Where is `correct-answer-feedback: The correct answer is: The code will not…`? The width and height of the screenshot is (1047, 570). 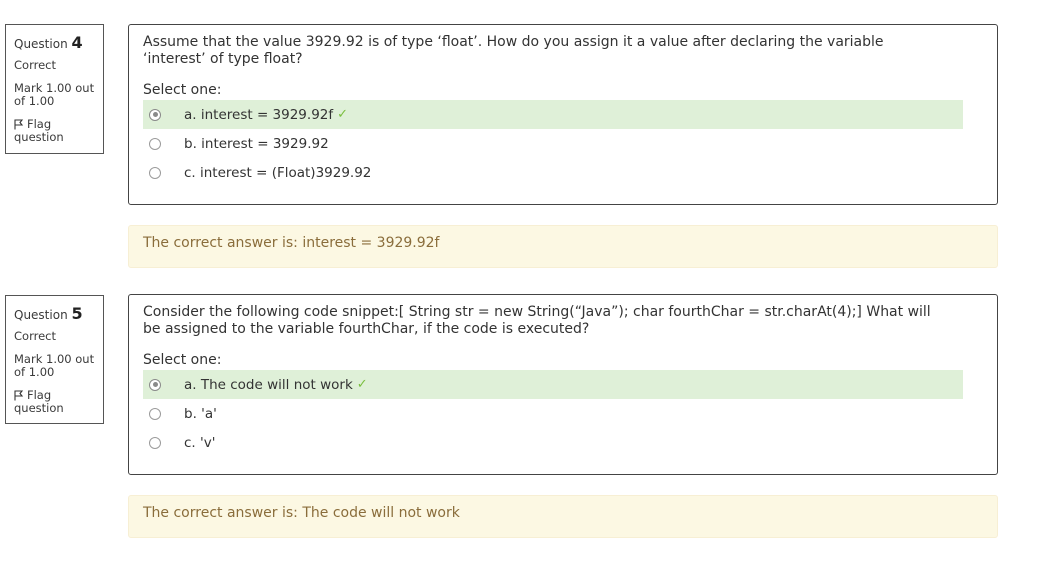 correct-answer-feedback: The correct answer is: The code will not… is located at coordinates (563, 516).